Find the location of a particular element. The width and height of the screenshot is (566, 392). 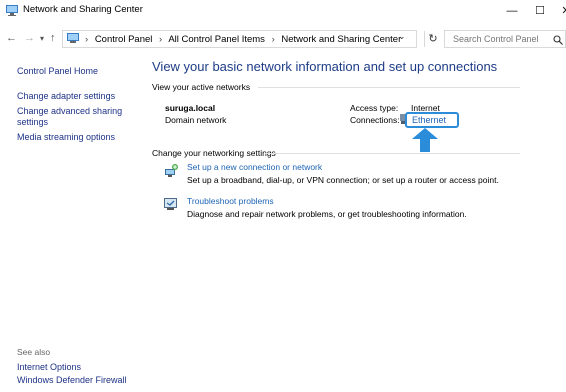

sidebar-link-advanced-sharing: Change advanced sharing settings is located at coordinates (72, 117).